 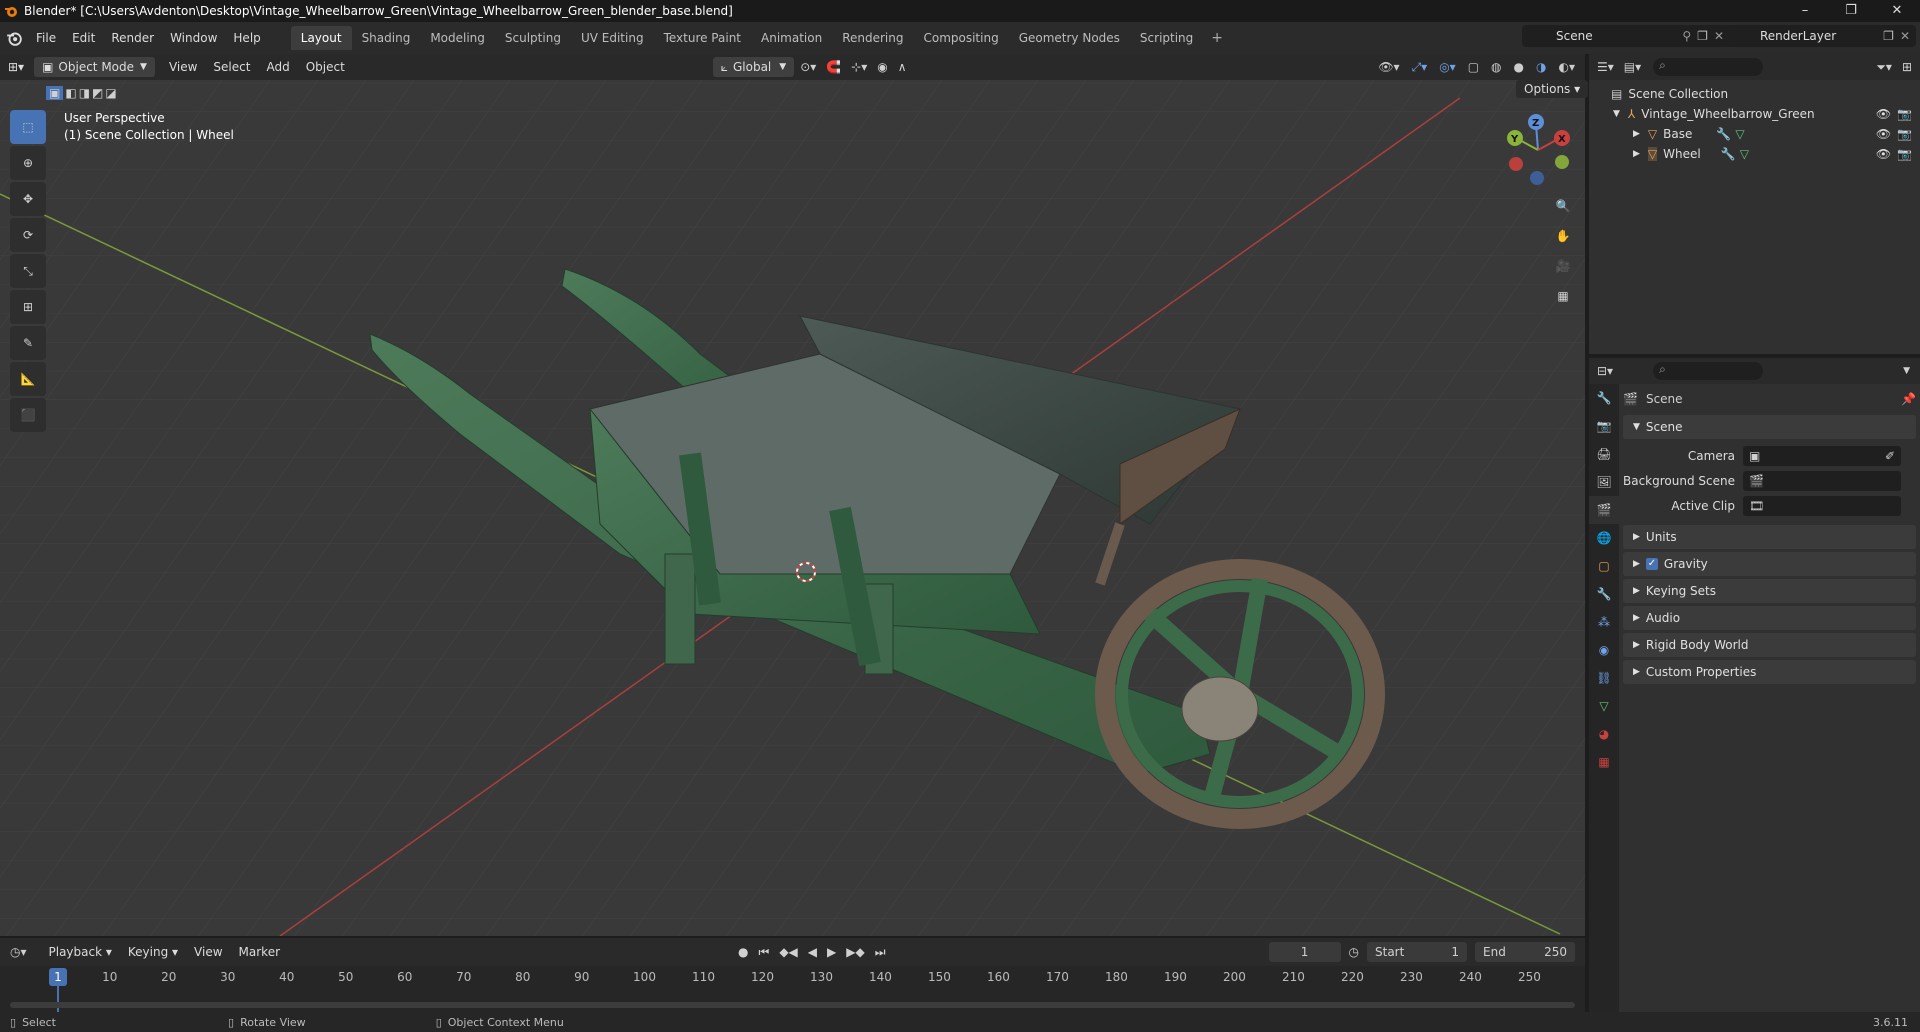 What do you see at coordinates (1567, 67) in the screenshot?
I see `rendered-shading-icon: ◐▾` at bounding box center [1567, 67].